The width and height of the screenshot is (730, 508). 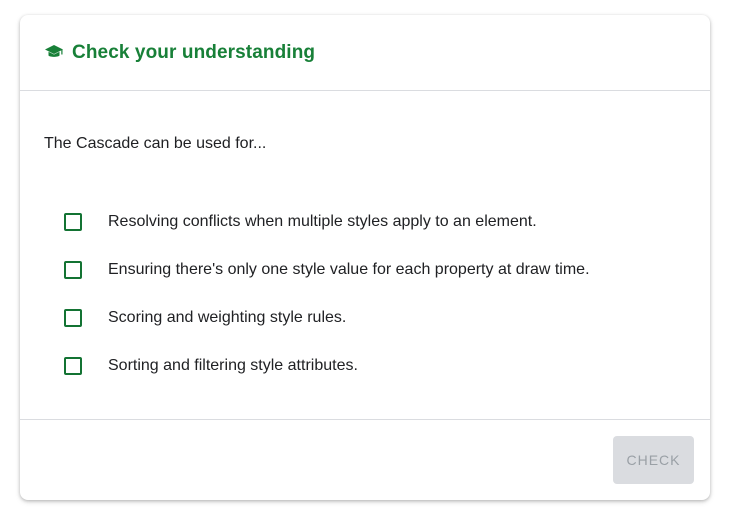 What do you see at coordinates (233, 365) in the screenshot?
I see `option-label: Sorting and filtering style attributes.` at bounding box center [233, 365].